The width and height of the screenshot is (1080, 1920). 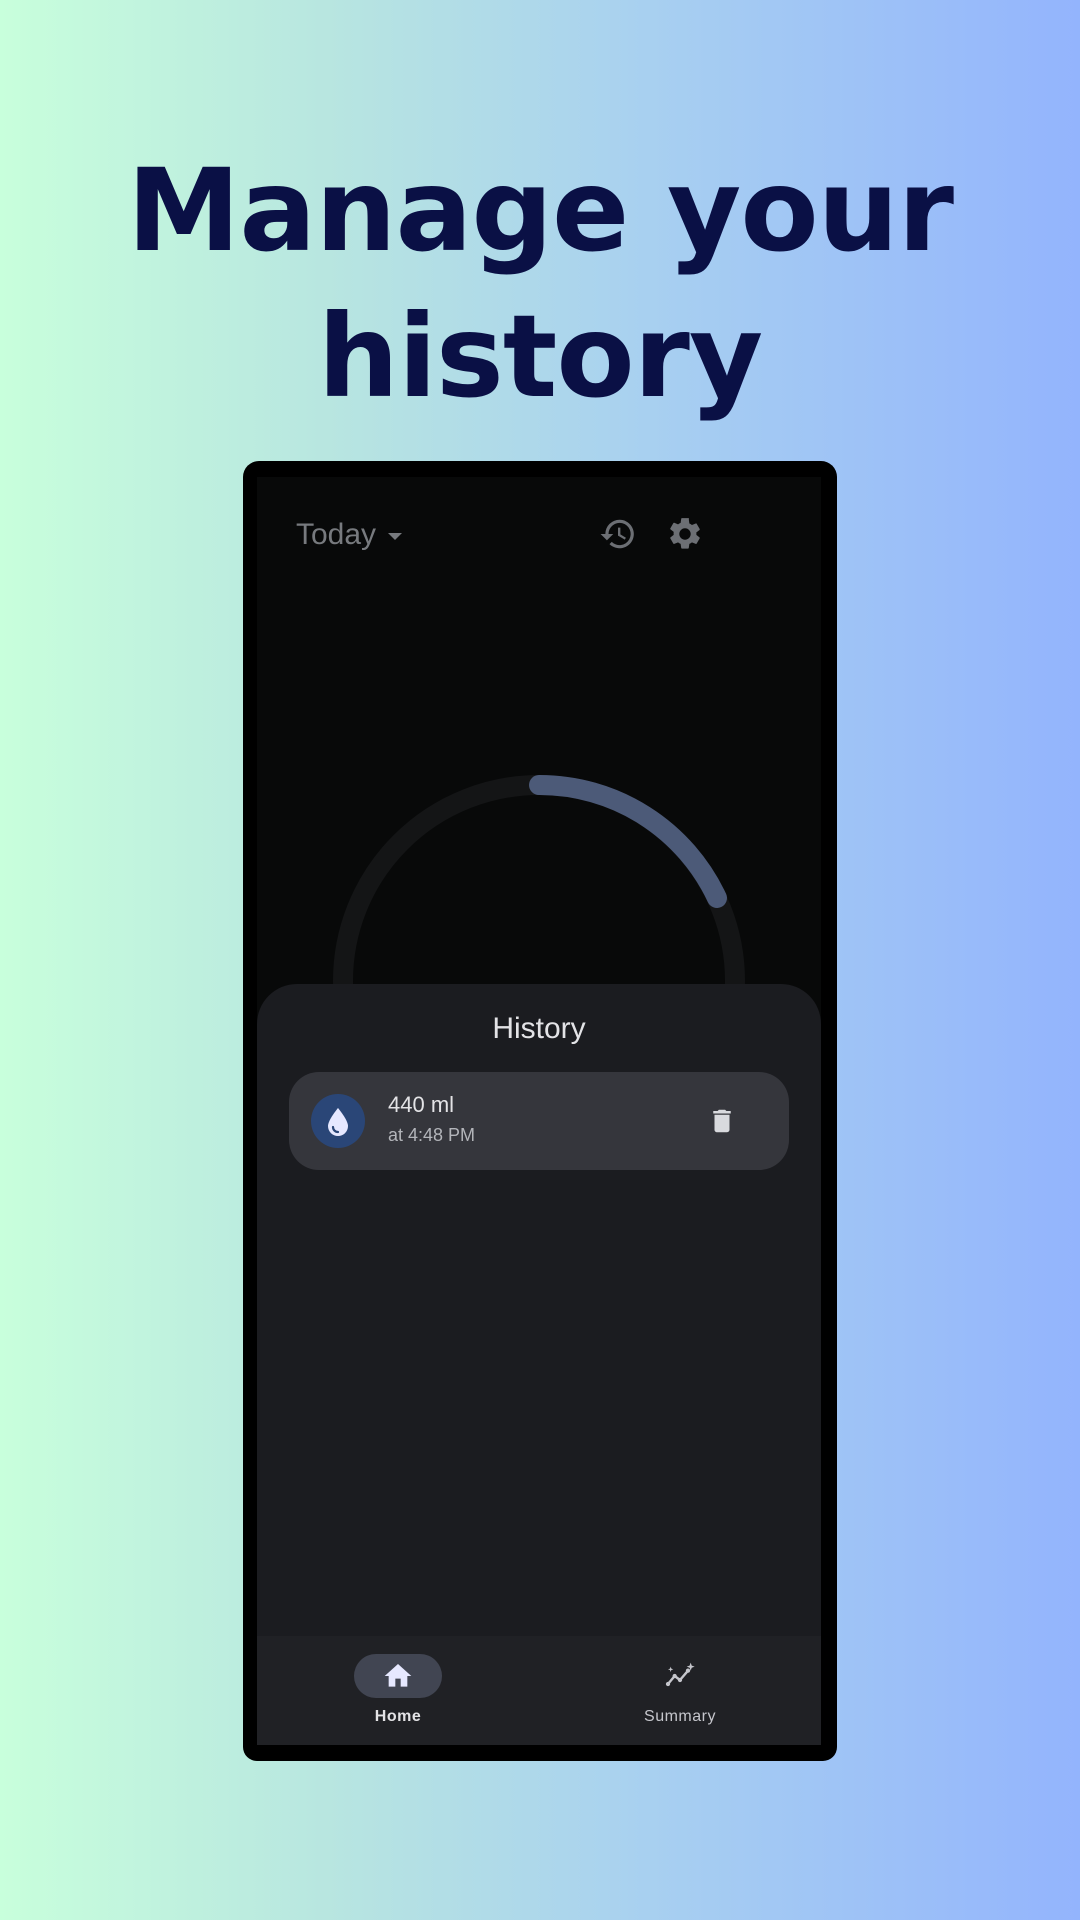 I want to click on headline-line-1: Manage your, so click(x=540, y=210).